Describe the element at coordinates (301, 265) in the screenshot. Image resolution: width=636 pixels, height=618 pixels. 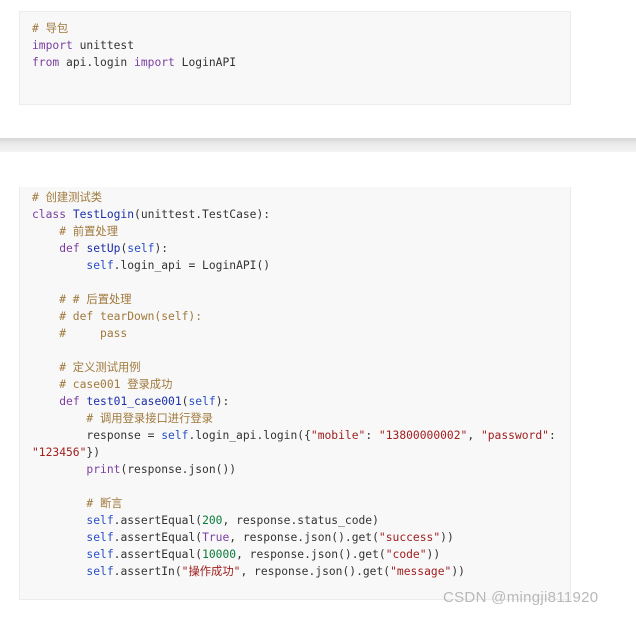
I see `code-line: self.login_api = LoginAPI()` at that location.